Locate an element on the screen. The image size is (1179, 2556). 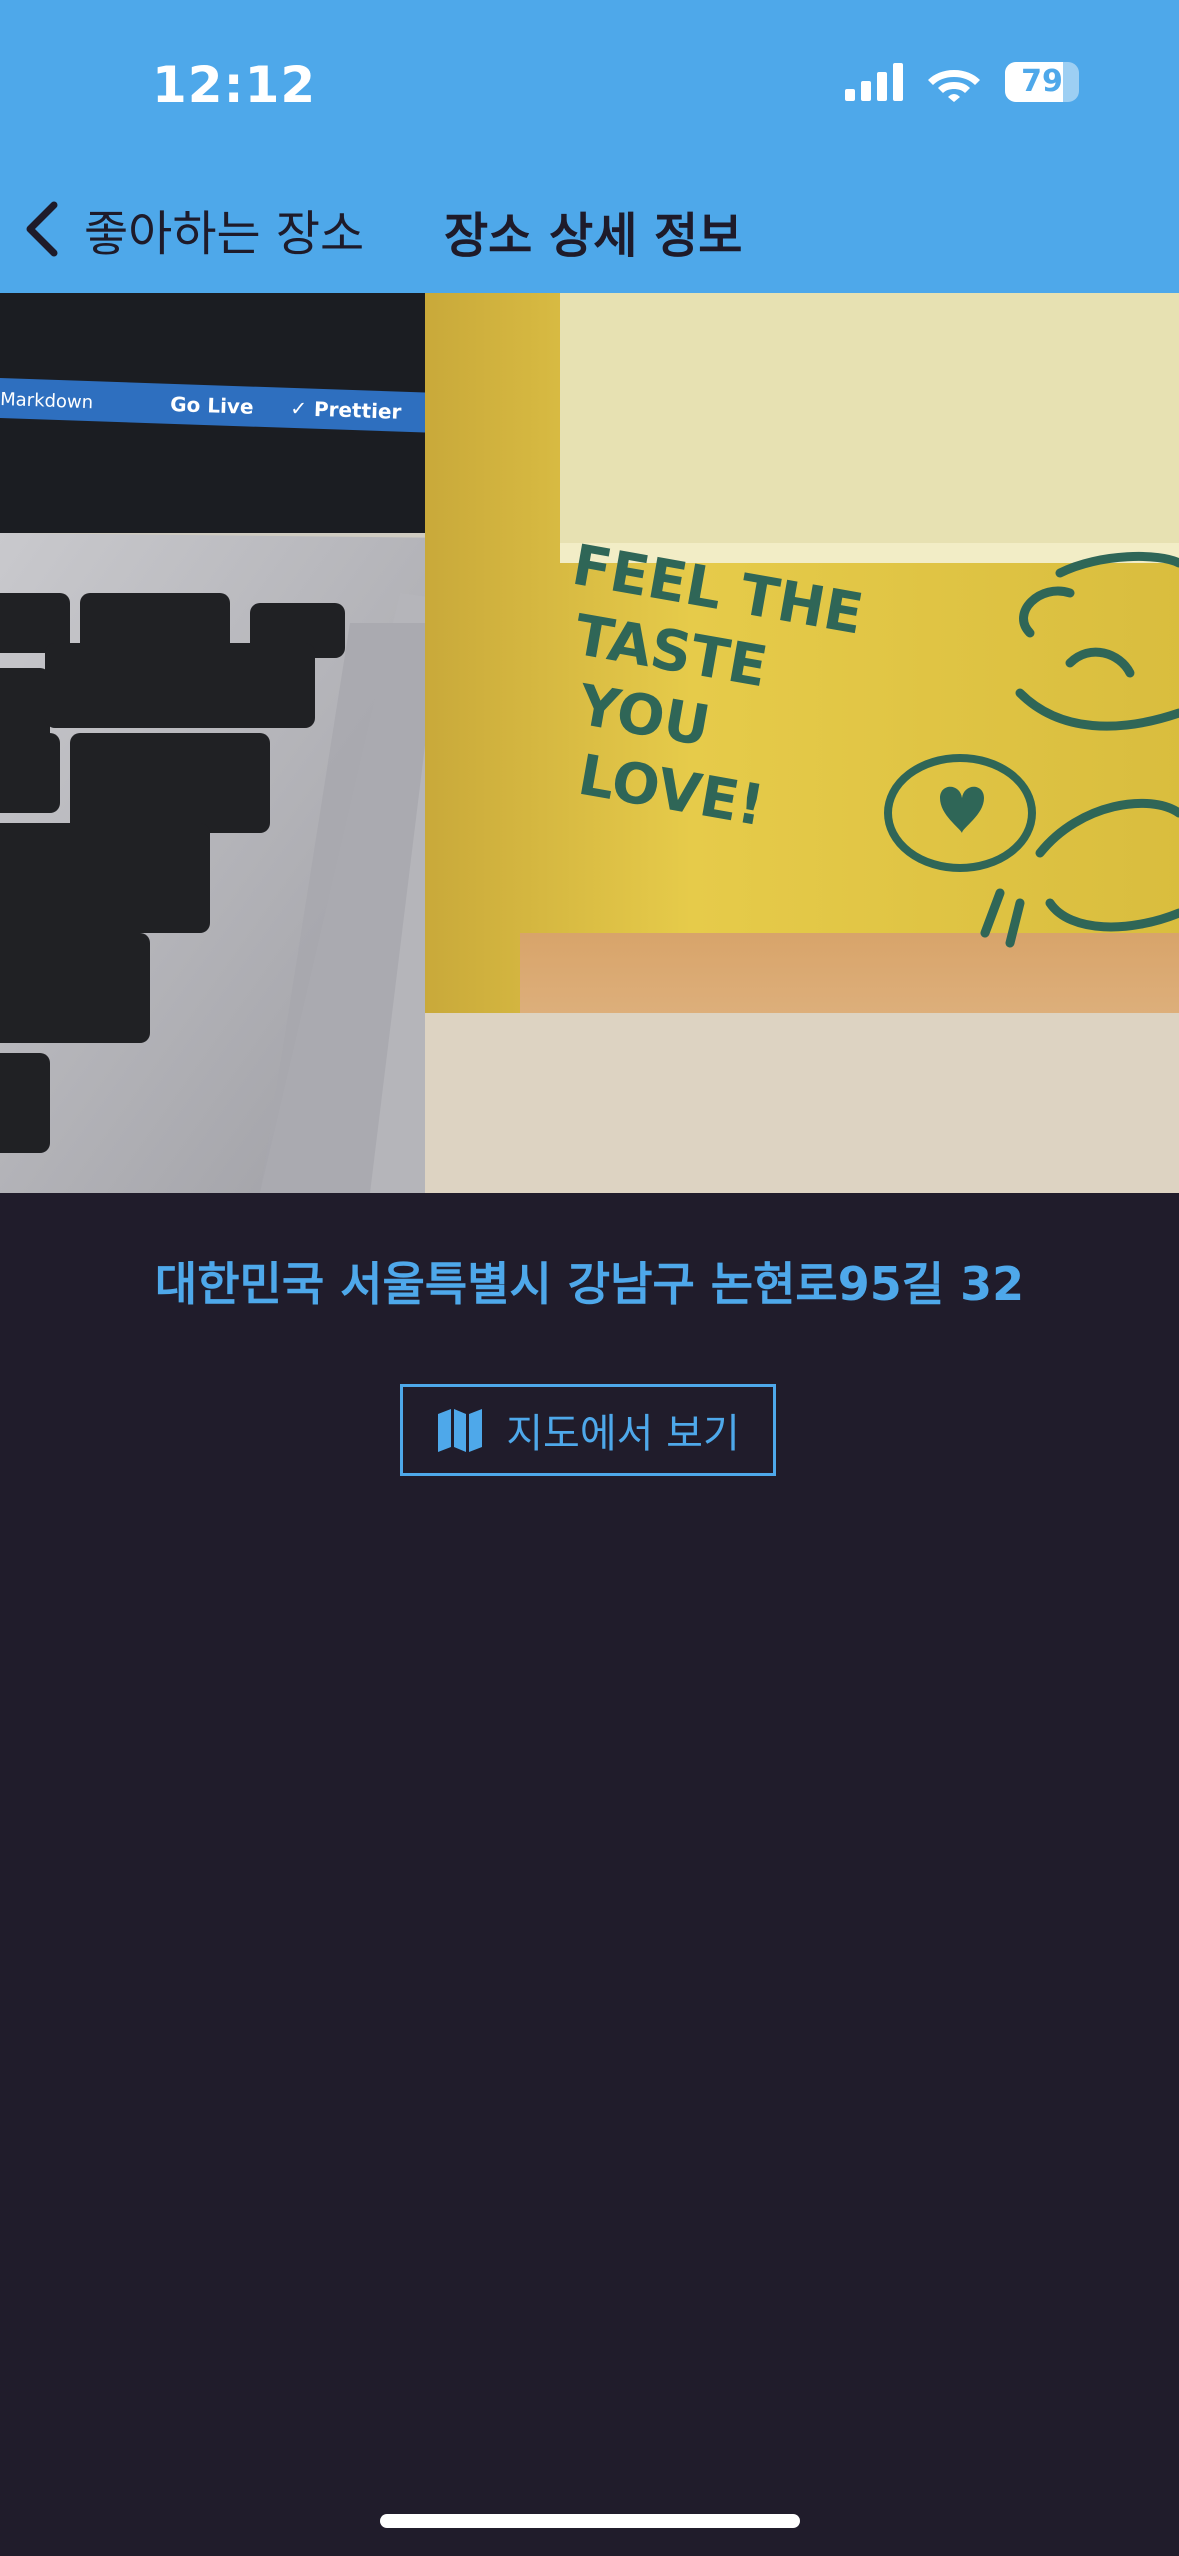
battery-icon: 79 is located at coordinates (1042, 82).